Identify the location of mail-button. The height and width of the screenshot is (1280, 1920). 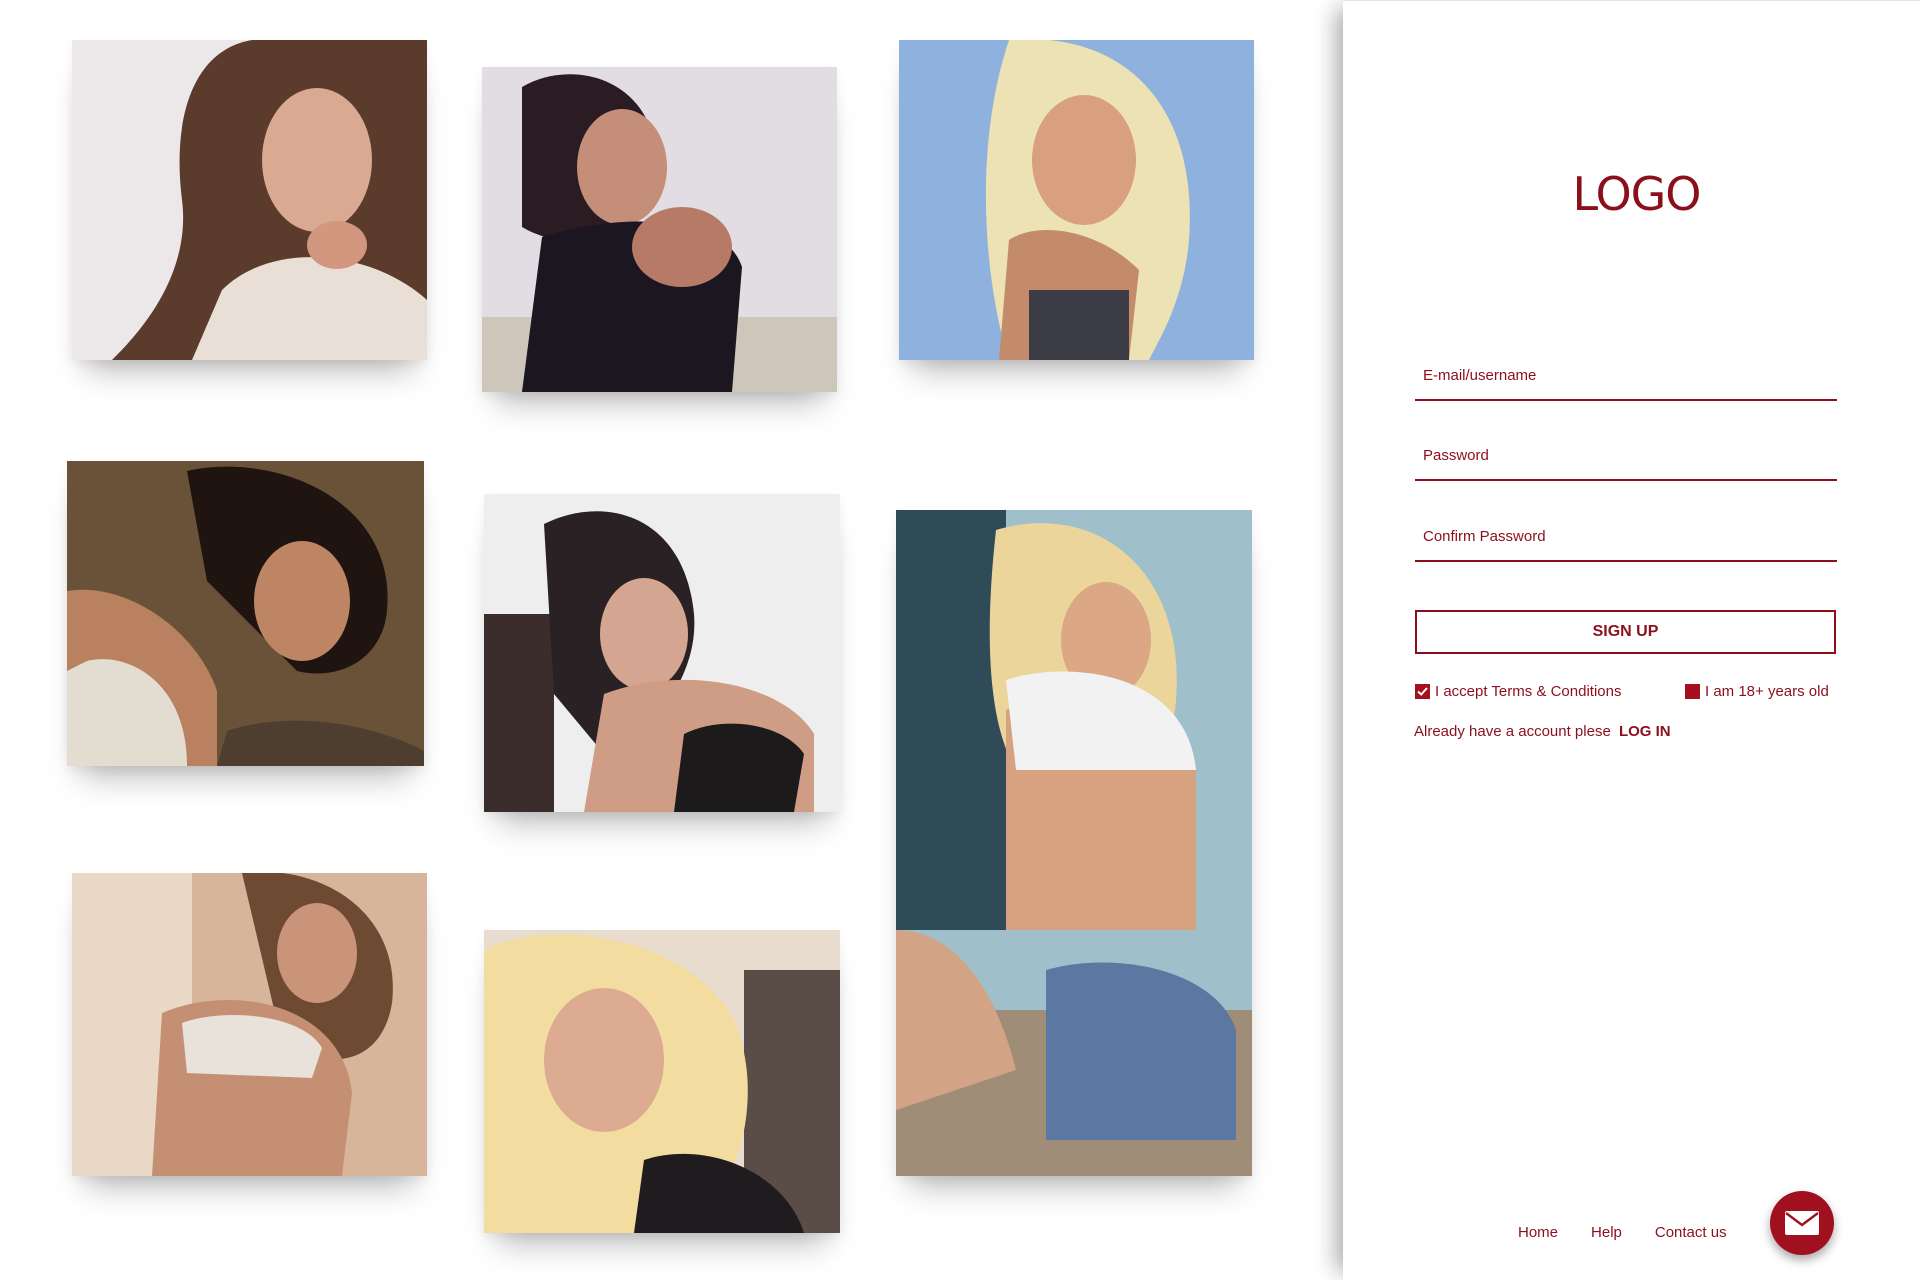
(1802, 1223).